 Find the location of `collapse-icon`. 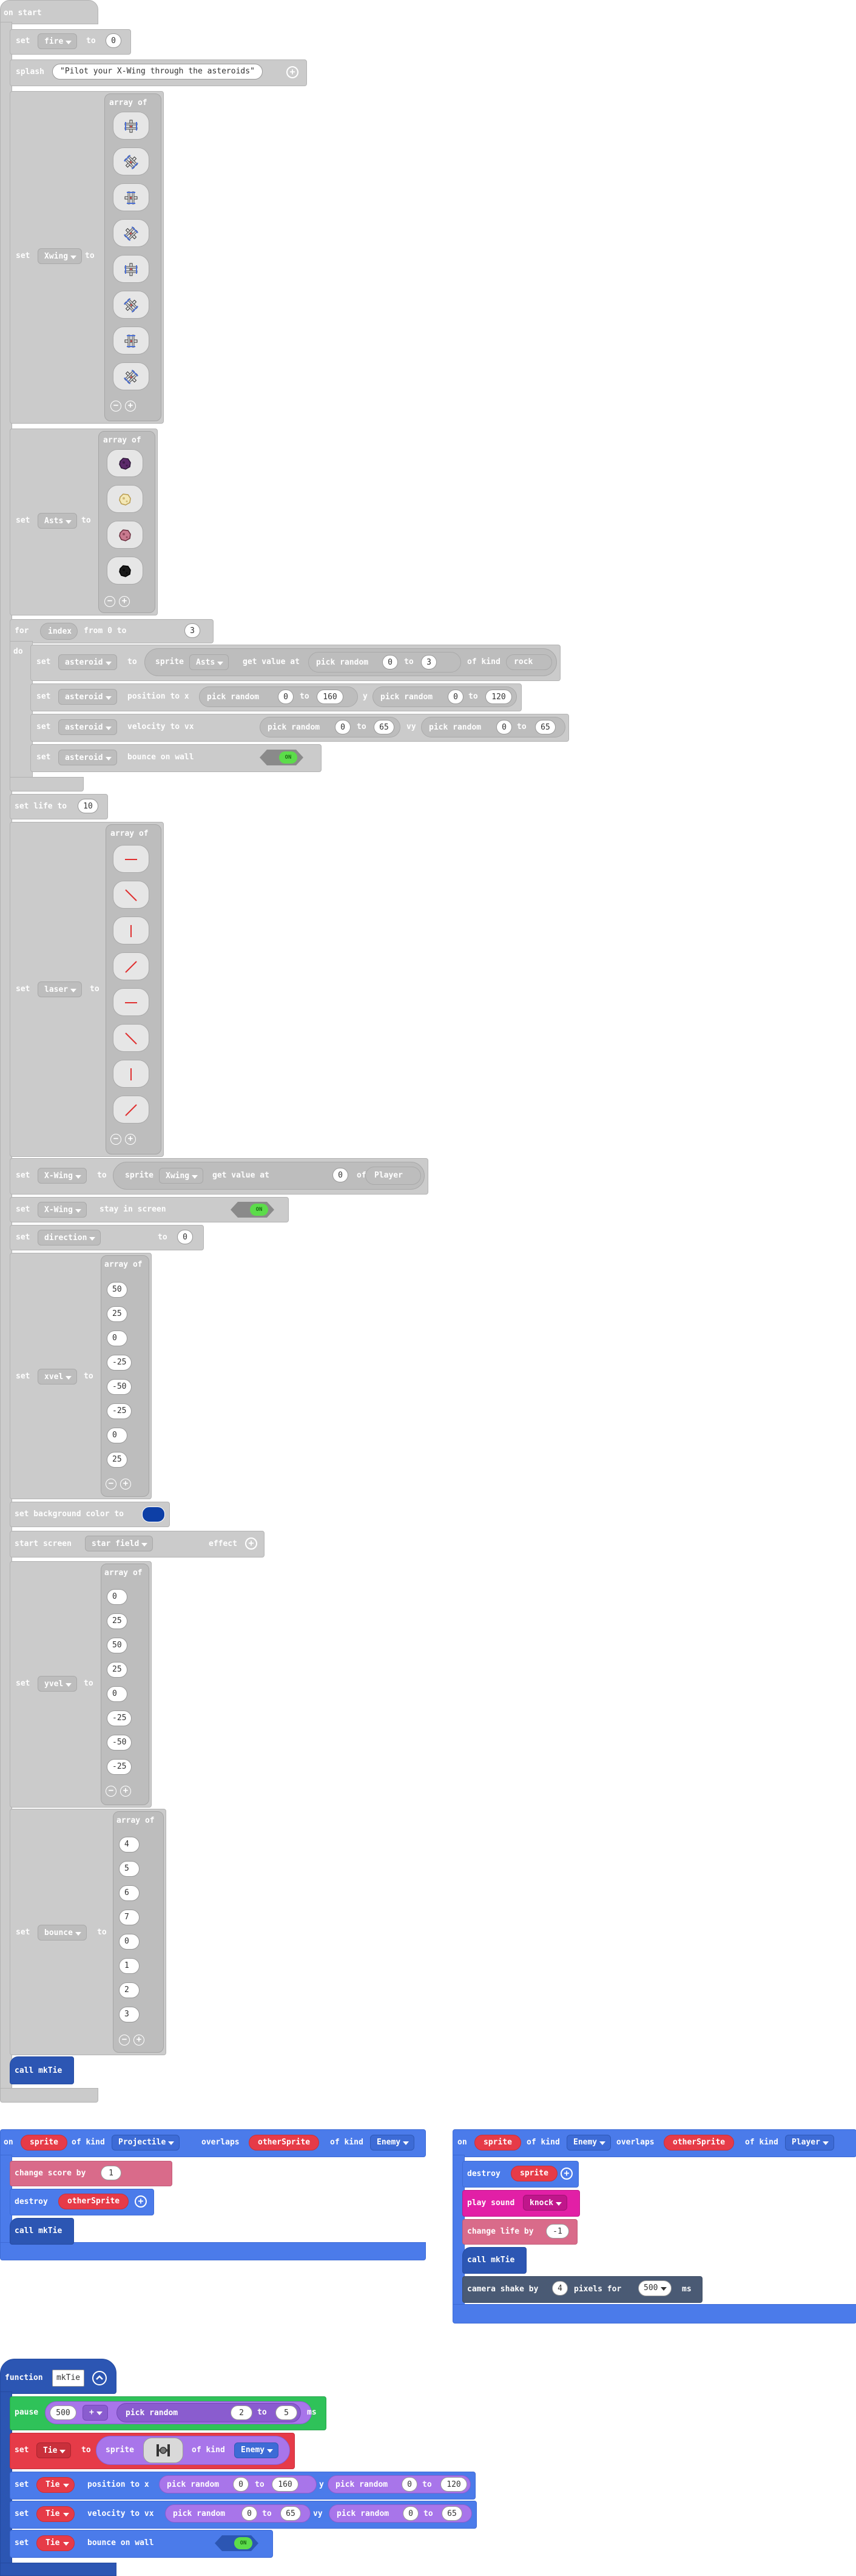

collapse-icon is located at coordinates (99, 2378).